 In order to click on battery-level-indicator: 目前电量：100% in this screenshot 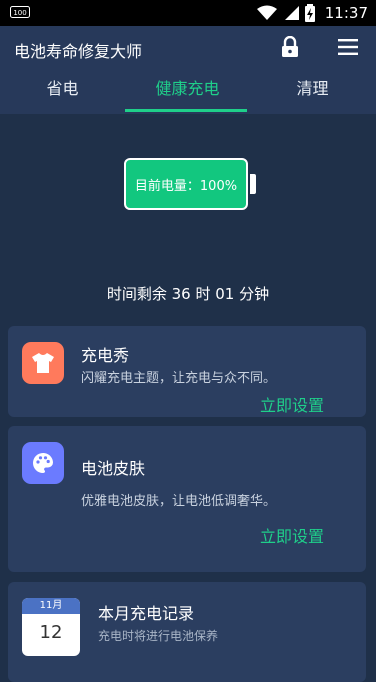, I will do `click(186, 184)`.